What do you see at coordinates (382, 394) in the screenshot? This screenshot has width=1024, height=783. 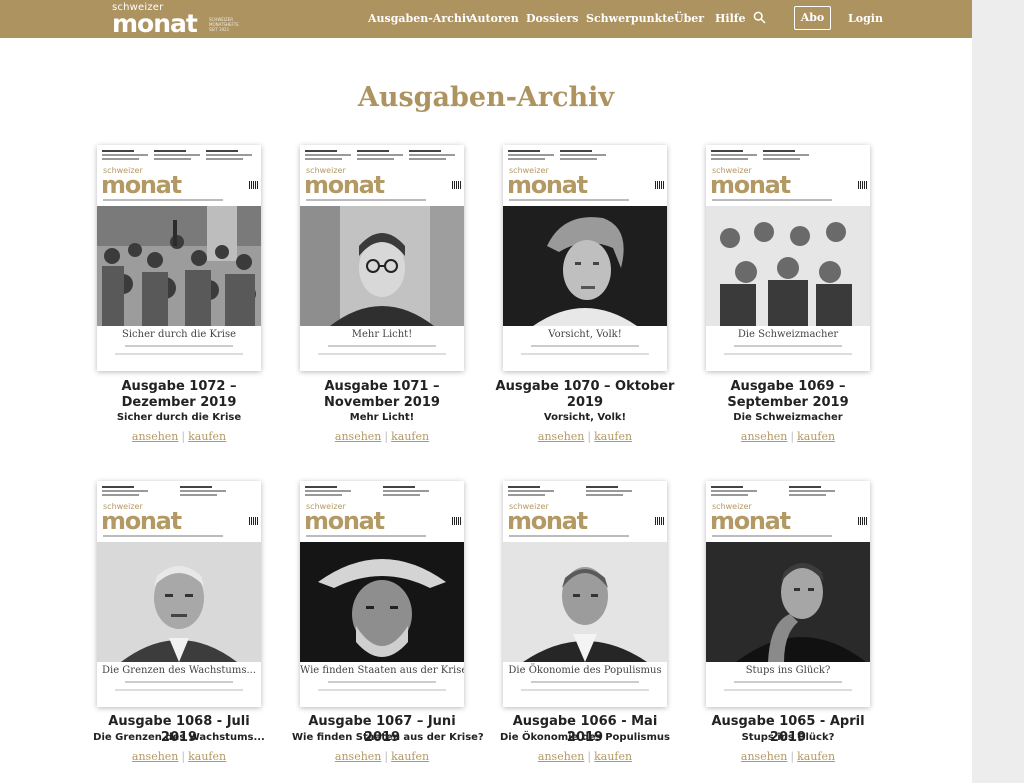 I see `issue-heading: Ausgabe 1071 – November 2019` at bounding box center [382, 394].